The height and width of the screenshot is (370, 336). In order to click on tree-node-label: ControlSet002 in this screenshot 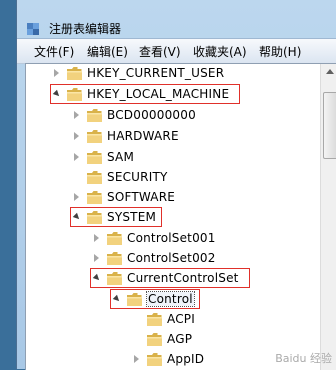, I will do `click(171, 258)`.